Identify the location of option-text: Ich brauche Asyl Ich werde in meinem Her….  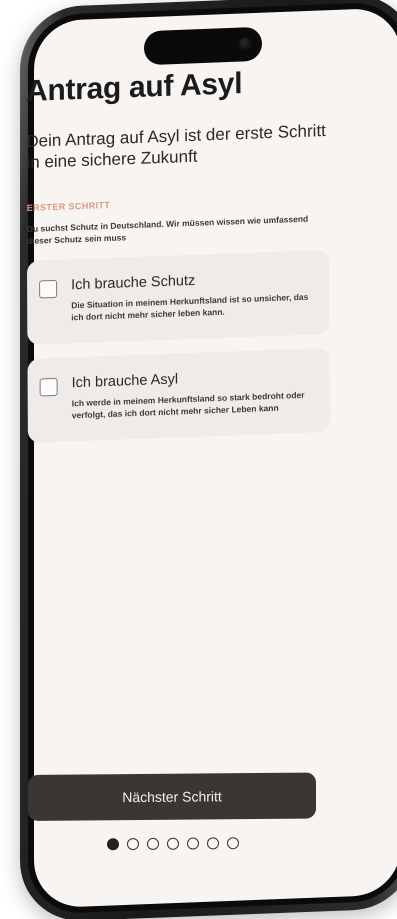
(194, 393).